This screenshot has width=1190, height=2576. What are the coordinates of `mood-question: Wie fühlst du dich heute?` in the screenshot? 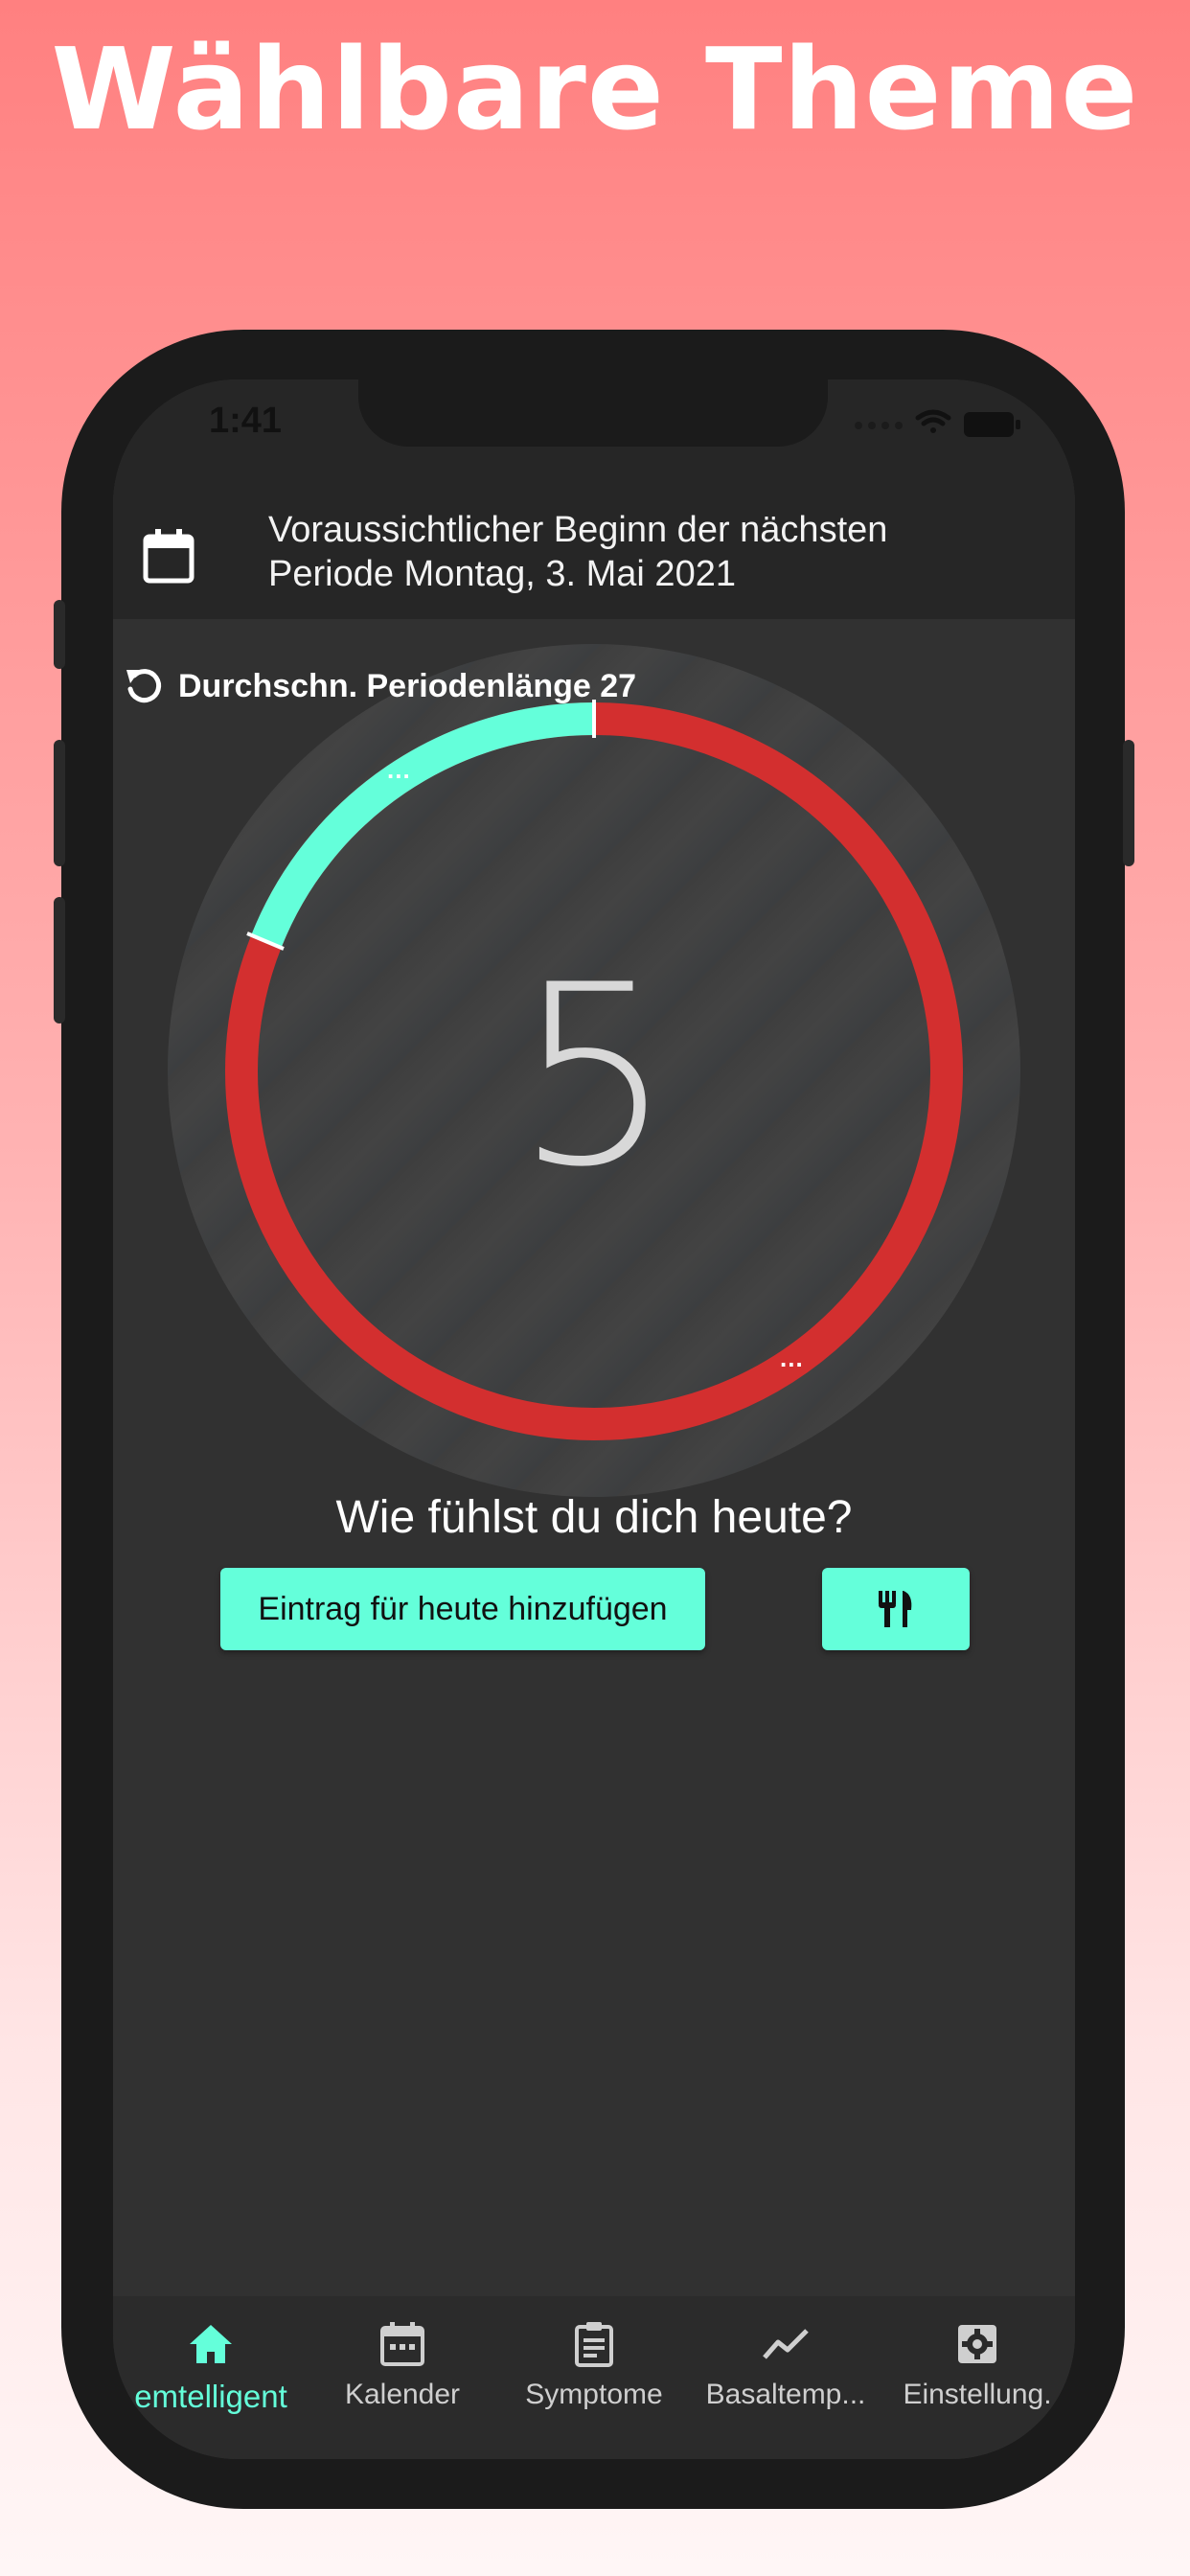 It's located at (594, 1517).